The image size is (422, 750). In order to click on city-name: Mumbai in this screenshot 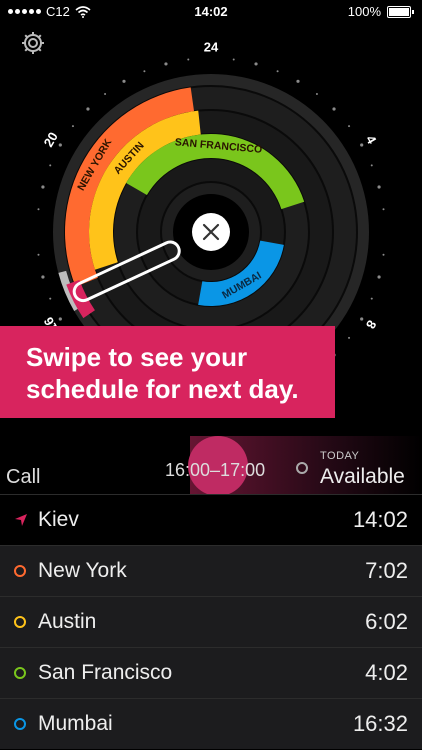, I will do `click(75, 723)`.